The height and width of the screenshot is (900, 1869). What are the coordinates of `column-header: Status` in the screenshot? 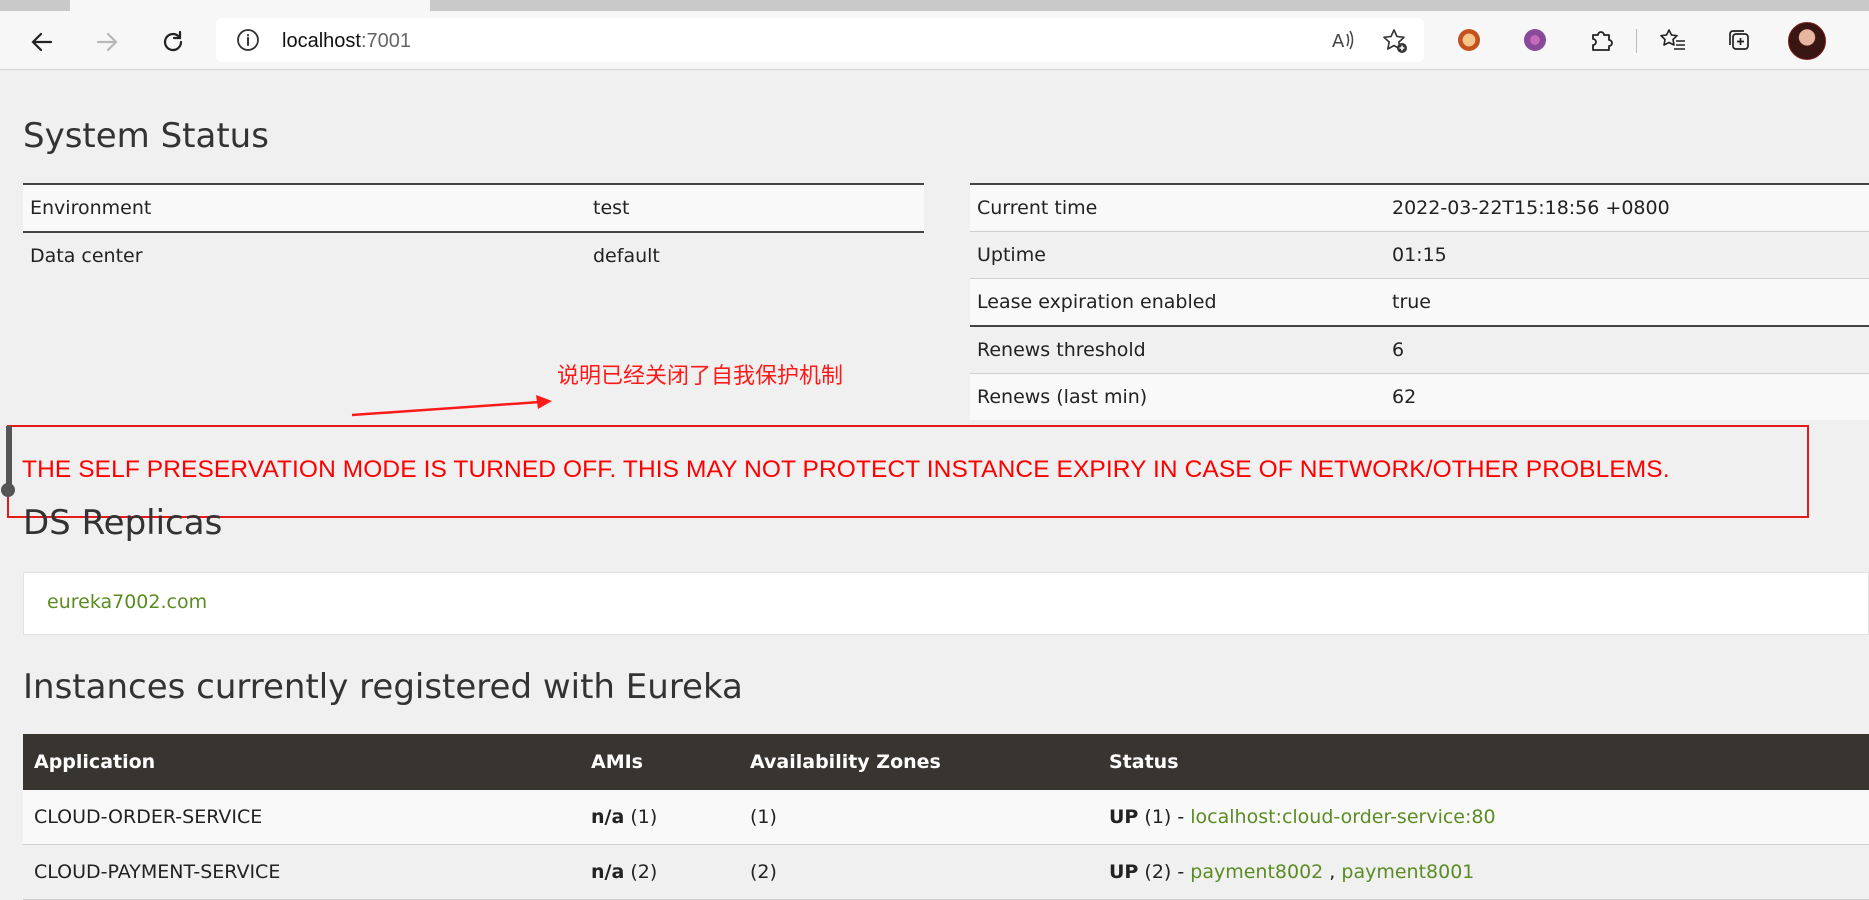 It's located at (1483, 762).